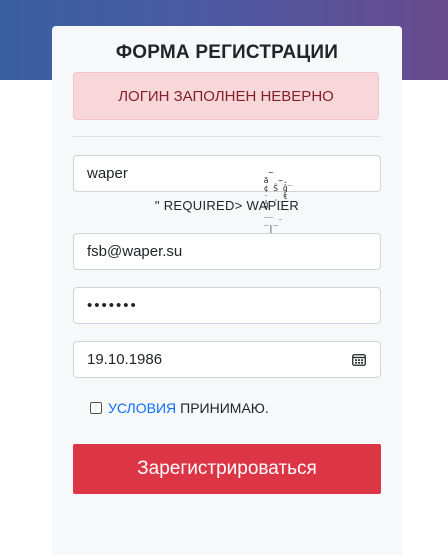 Image resolution: width=448 pixels, height=555 pixels. What do you see at coordinates (359, 359) in the screenshot?
I see `calendar-icon` at bounding box center [359, 359].